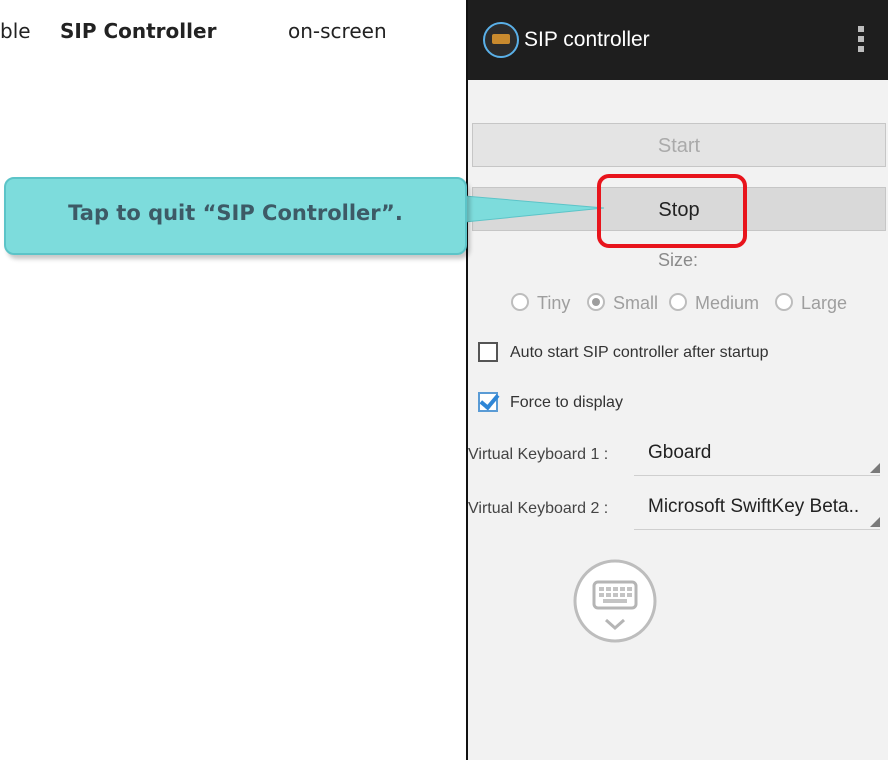 The width and height of the screenshot is (888, 760). I want to click on force-display-label: Force to display, so click(566, 402).